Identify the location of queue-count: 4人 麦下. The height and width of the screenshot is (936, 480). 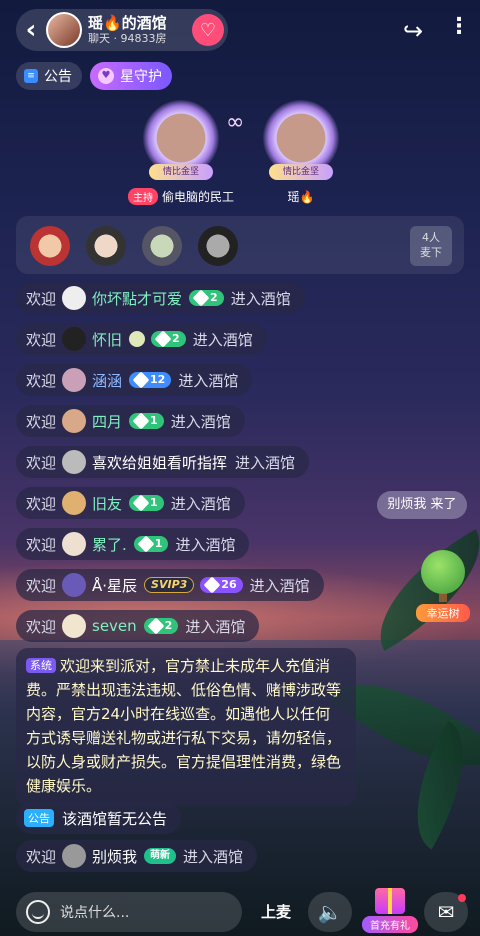
(431, 246).